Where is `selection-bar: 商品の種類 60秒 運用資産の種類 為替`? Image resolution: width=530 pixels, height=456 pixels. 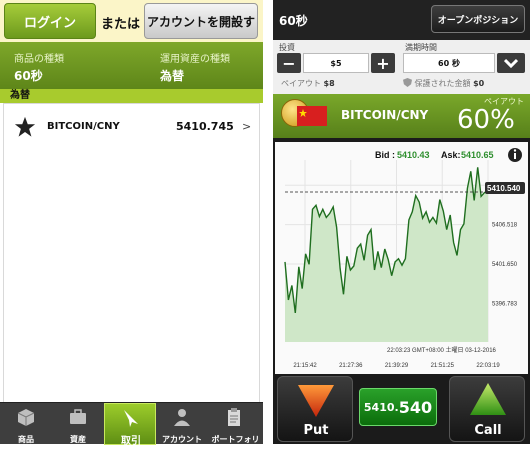 selection-bar: 商品の種類 60秒 運用資産の種類 為替 is located at coordinates (131, 65).